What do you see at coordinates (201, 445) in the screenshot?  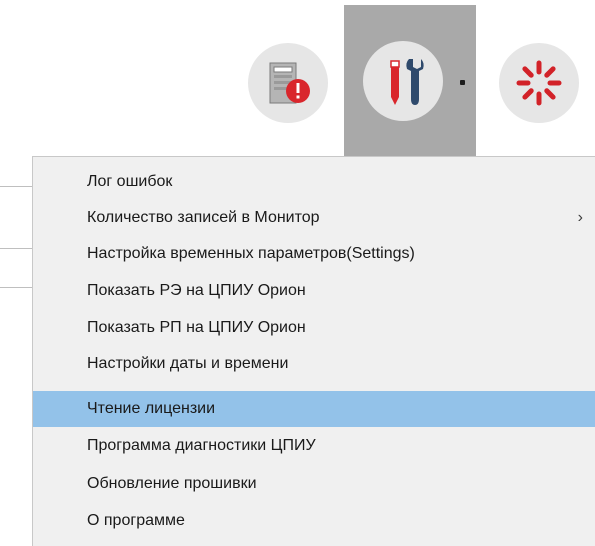 I see `menu-item-label: Программа диагностики ЦПИУ` at bounding box center [201, 445].